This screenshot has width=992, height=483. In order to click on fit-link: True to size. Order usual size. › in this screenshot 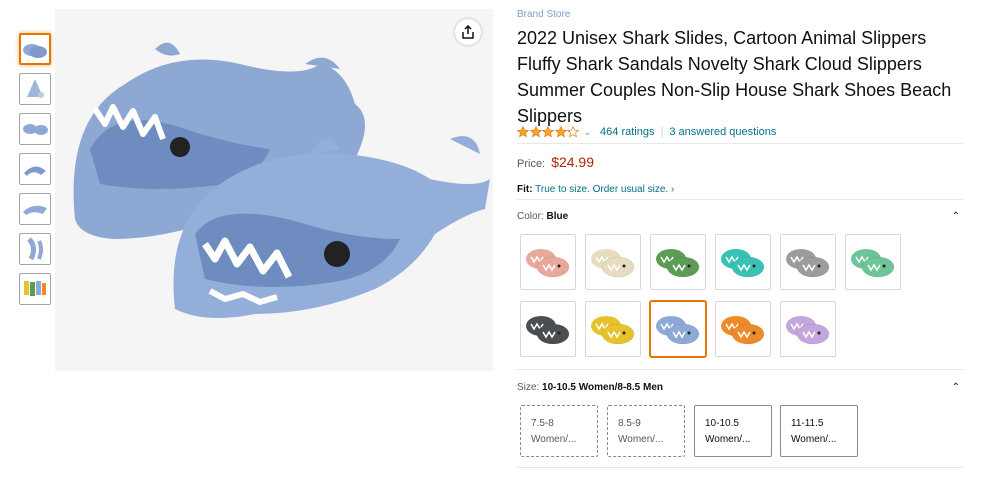, I will do `click(604, 189)`.